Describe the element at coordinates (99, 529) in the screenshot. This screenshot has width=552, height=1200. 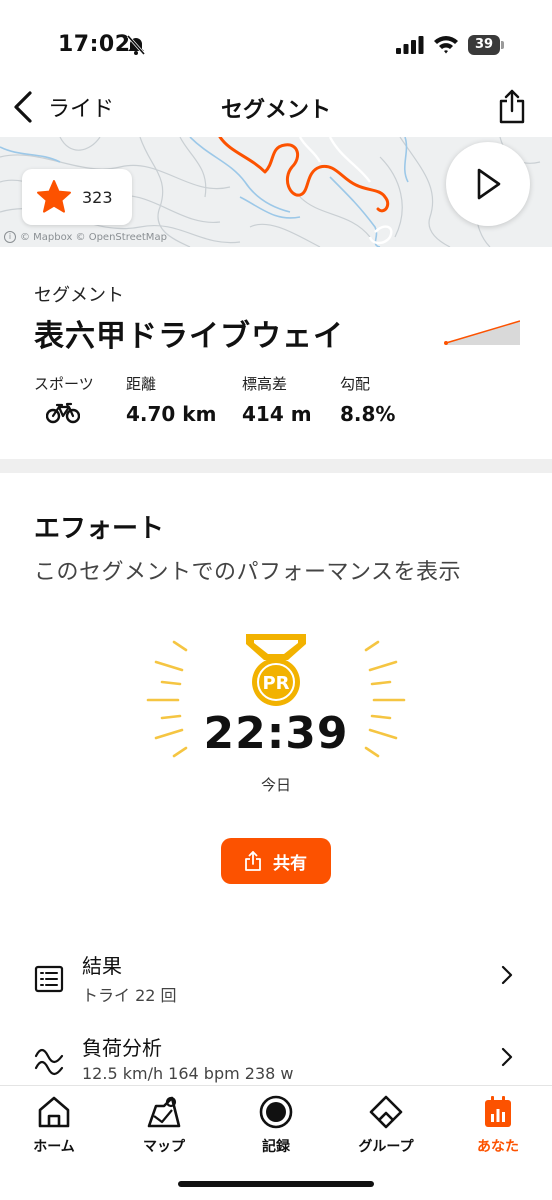
I see `effort-title: エフォート` at that location.